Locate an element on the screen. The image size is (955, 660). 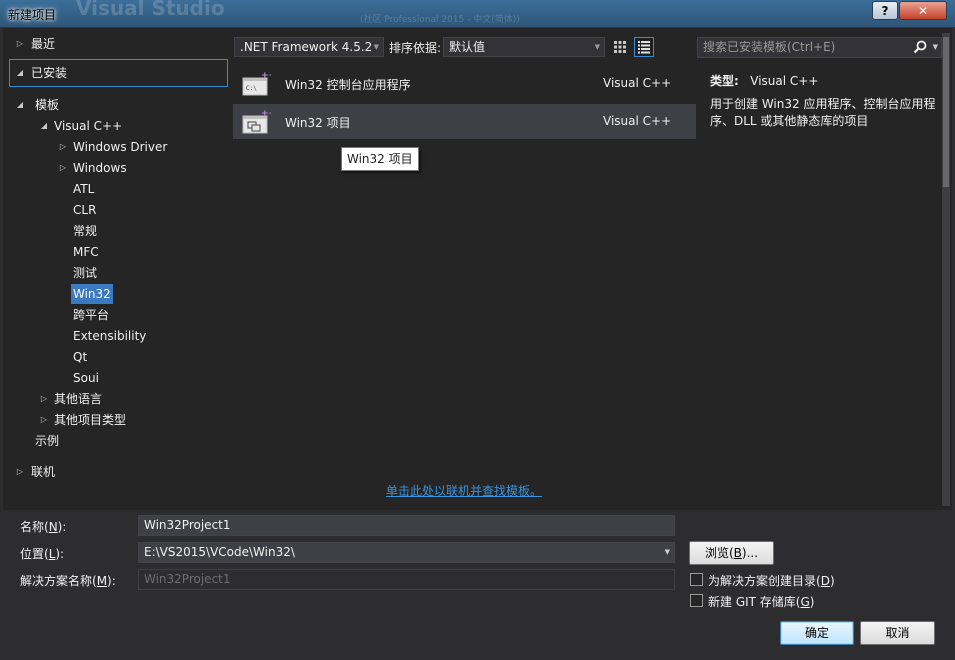
help-icon: ? is located at coordinates (885, 10).